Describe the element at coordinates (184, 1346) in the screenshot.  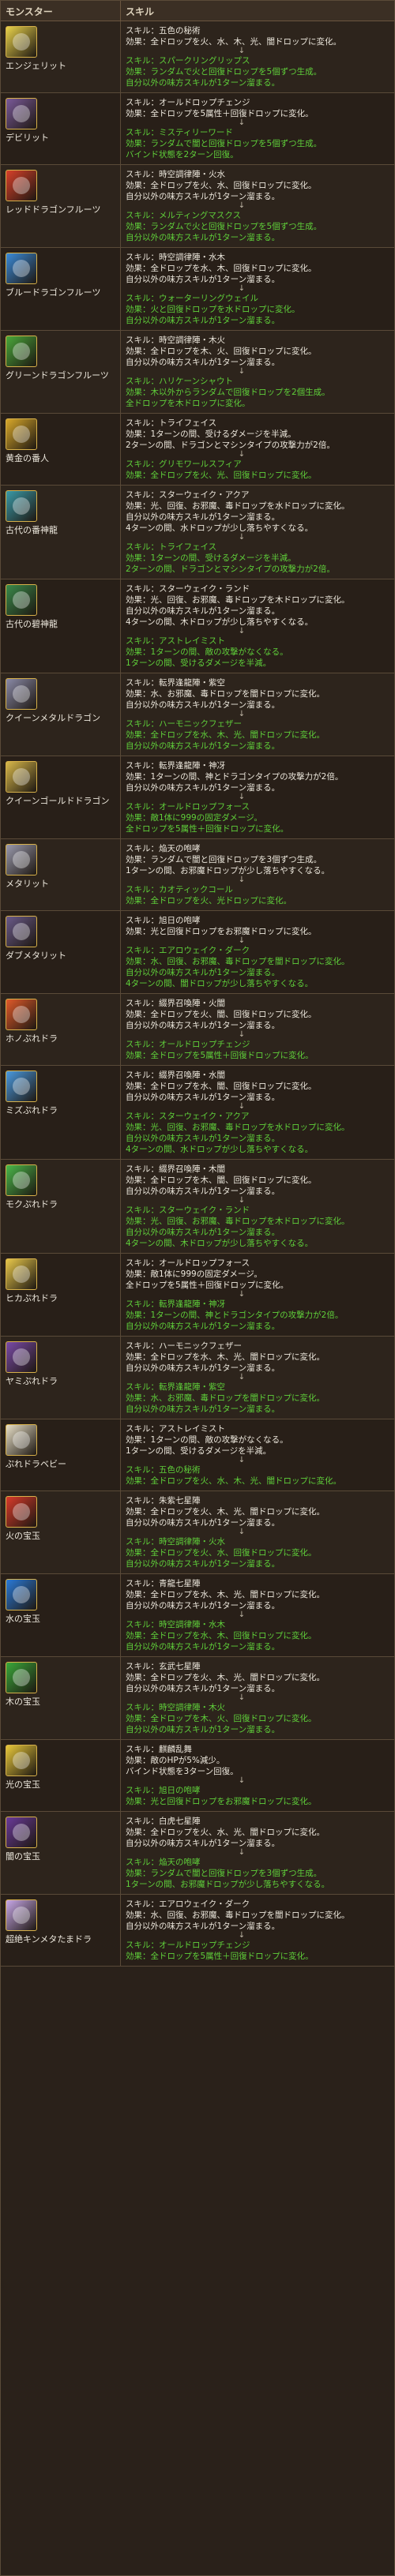
I see `skill-line: スキル：ハーモニックフェザー` at that location.